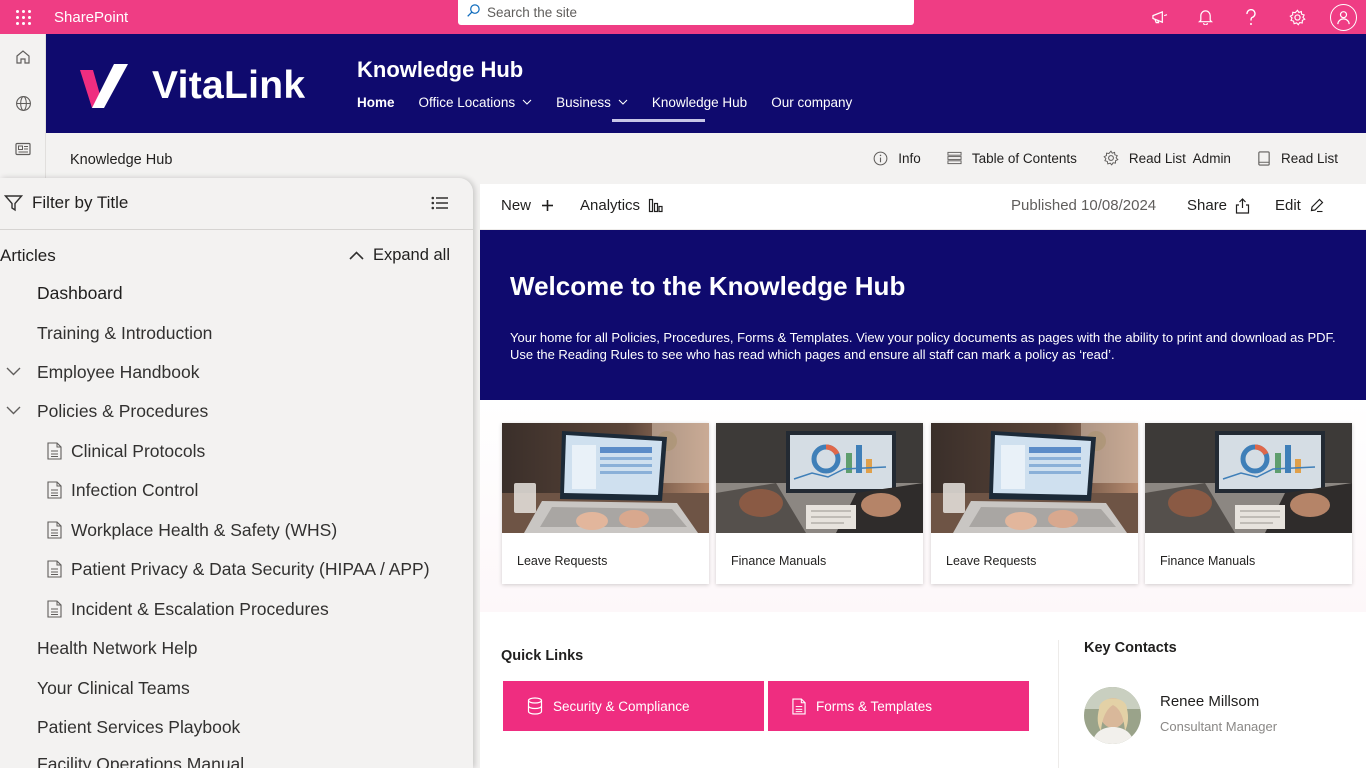 The width and height of the screenshot is (1366, 768). Describe the element at coordinates (1112, 715) in the screenshot. I see `contact-avatar` at that location.